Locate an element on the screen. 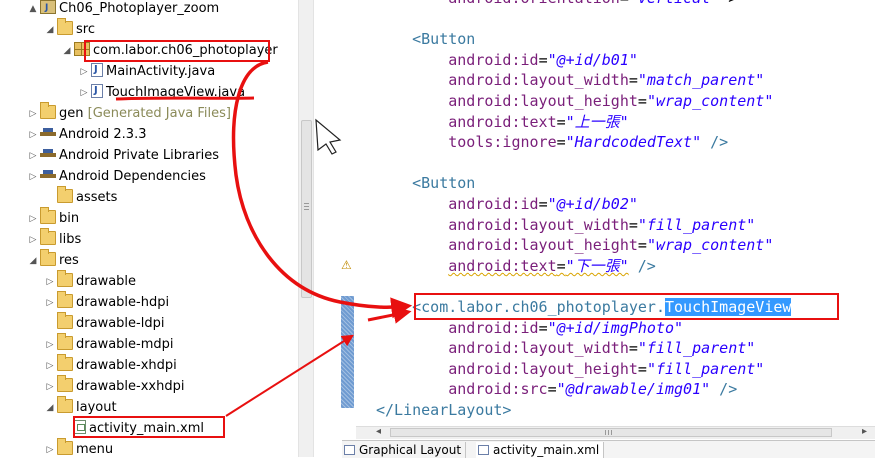 The height and width of the screenshot is (460, 875). tree-item: ▷ drawable is located at coordinates (91, 281).